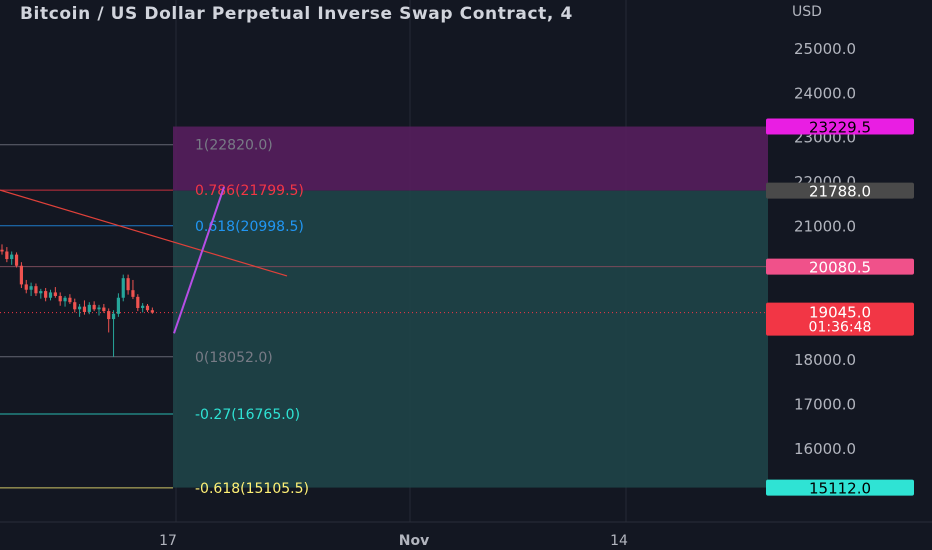 The height and width of the screenshot is (550, 932). I want to click on x-tick-label: 17, so click(168, 541).